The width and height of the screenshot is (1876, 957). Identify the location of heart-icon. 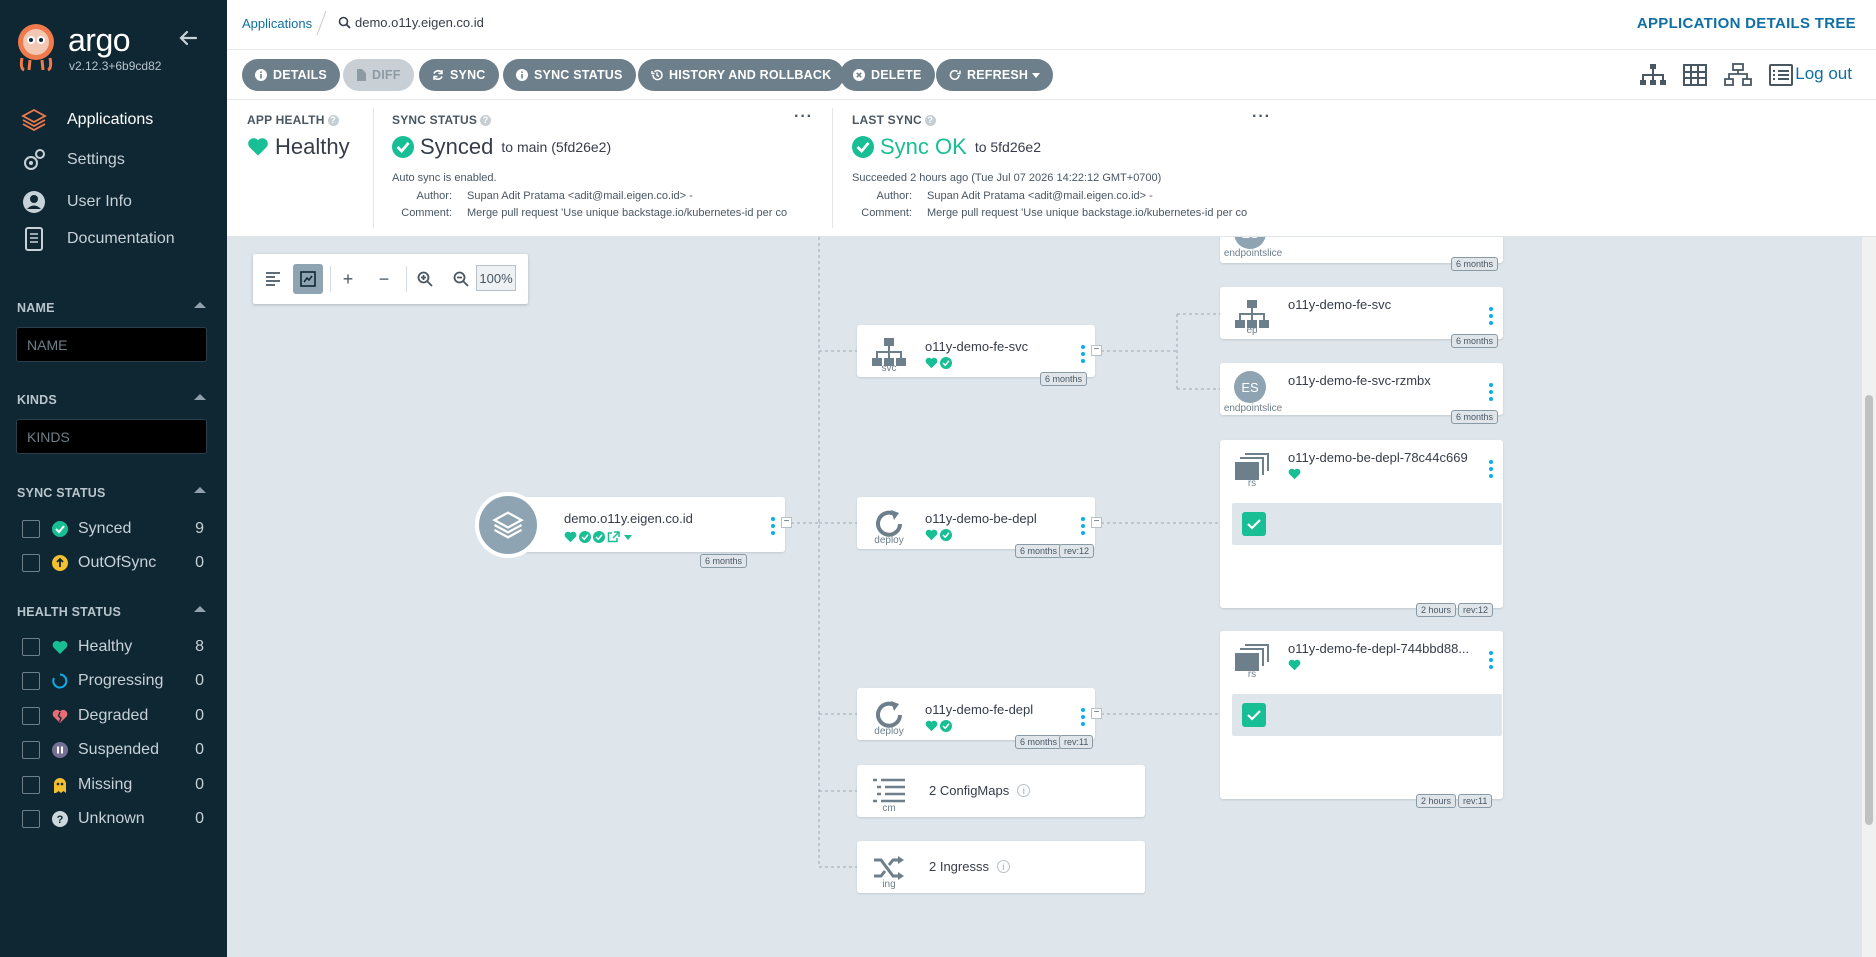
(1294, 665).